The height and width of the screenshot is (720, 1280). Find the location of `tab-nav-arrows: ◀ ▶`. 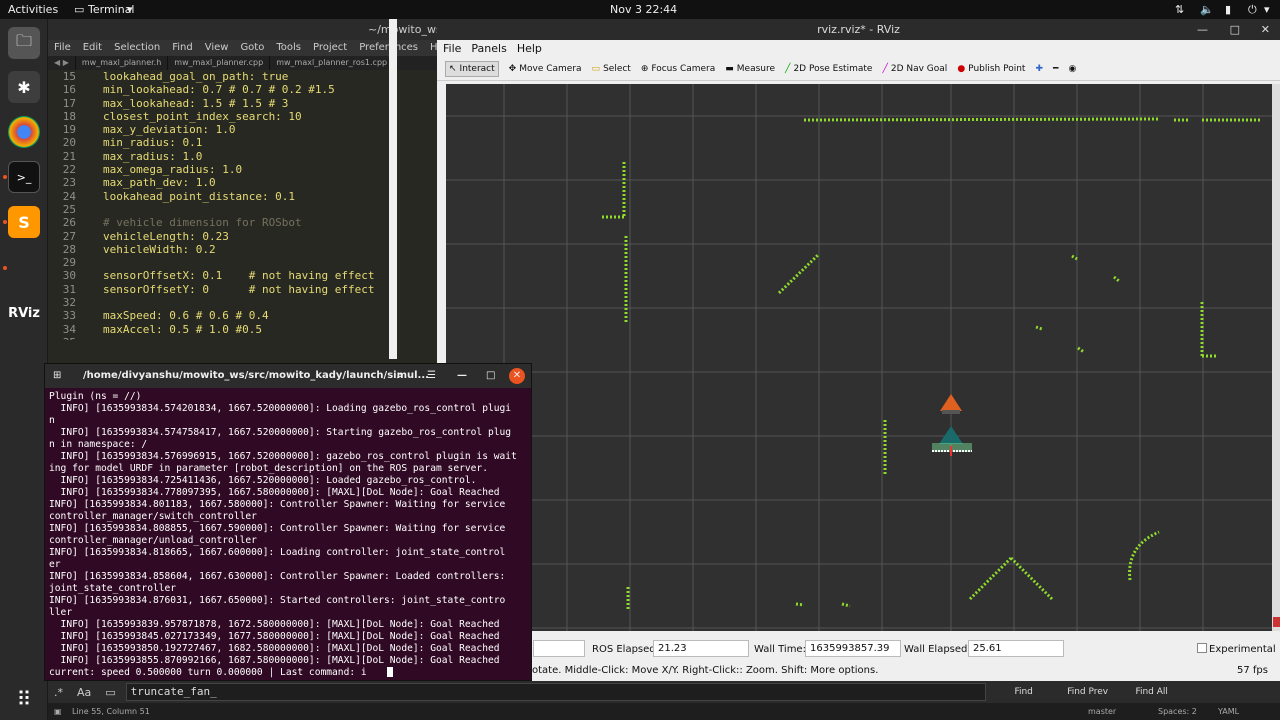

tab-nav-arrows: ◀ ▶ is located at coordinates (62, 63).